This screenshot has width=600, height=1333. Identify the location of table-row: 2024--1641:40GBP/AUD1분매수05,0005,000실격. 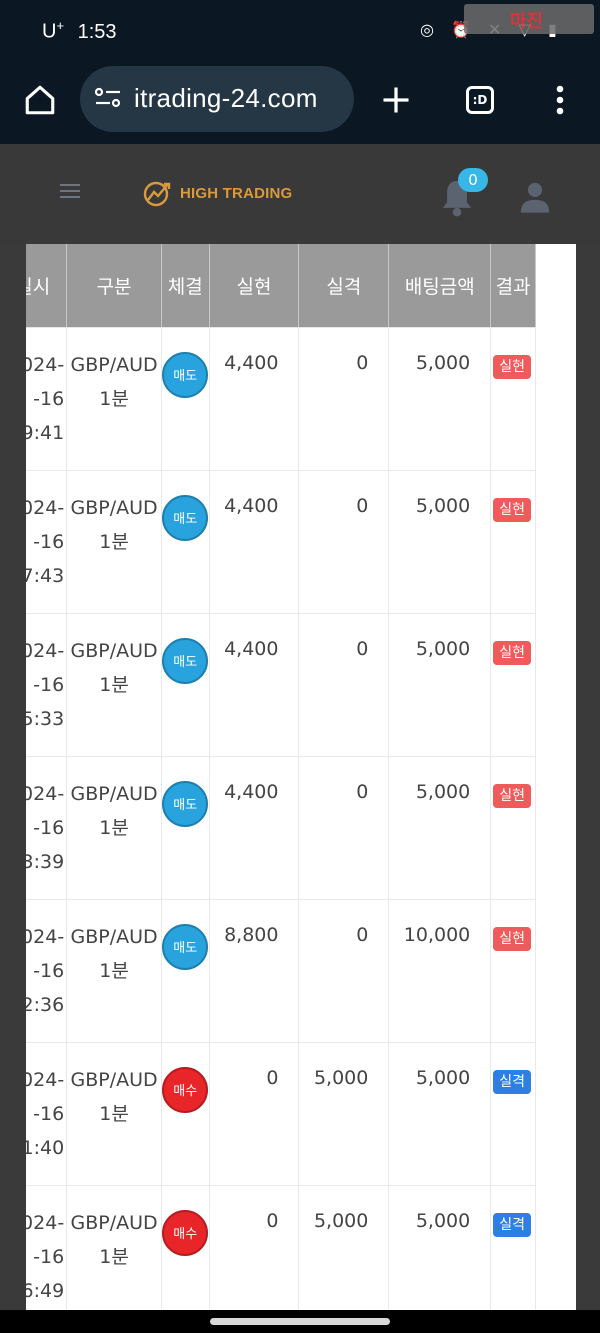
(281, 1114).